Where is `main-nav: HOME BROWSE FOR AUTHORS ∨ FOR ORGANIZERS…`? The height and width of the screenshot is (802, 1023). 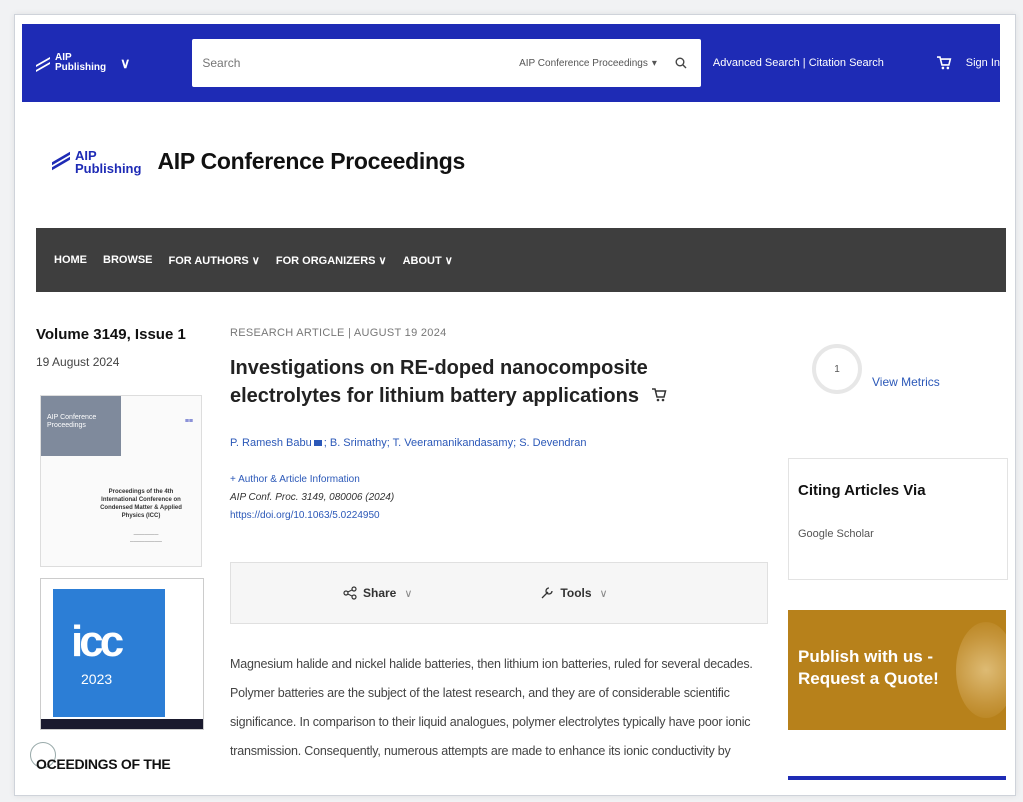 main-nav: HOME BROWSE FOR AUTHORS ∨ FOR ORGANIZERS… is located at coordinates (521, 260).